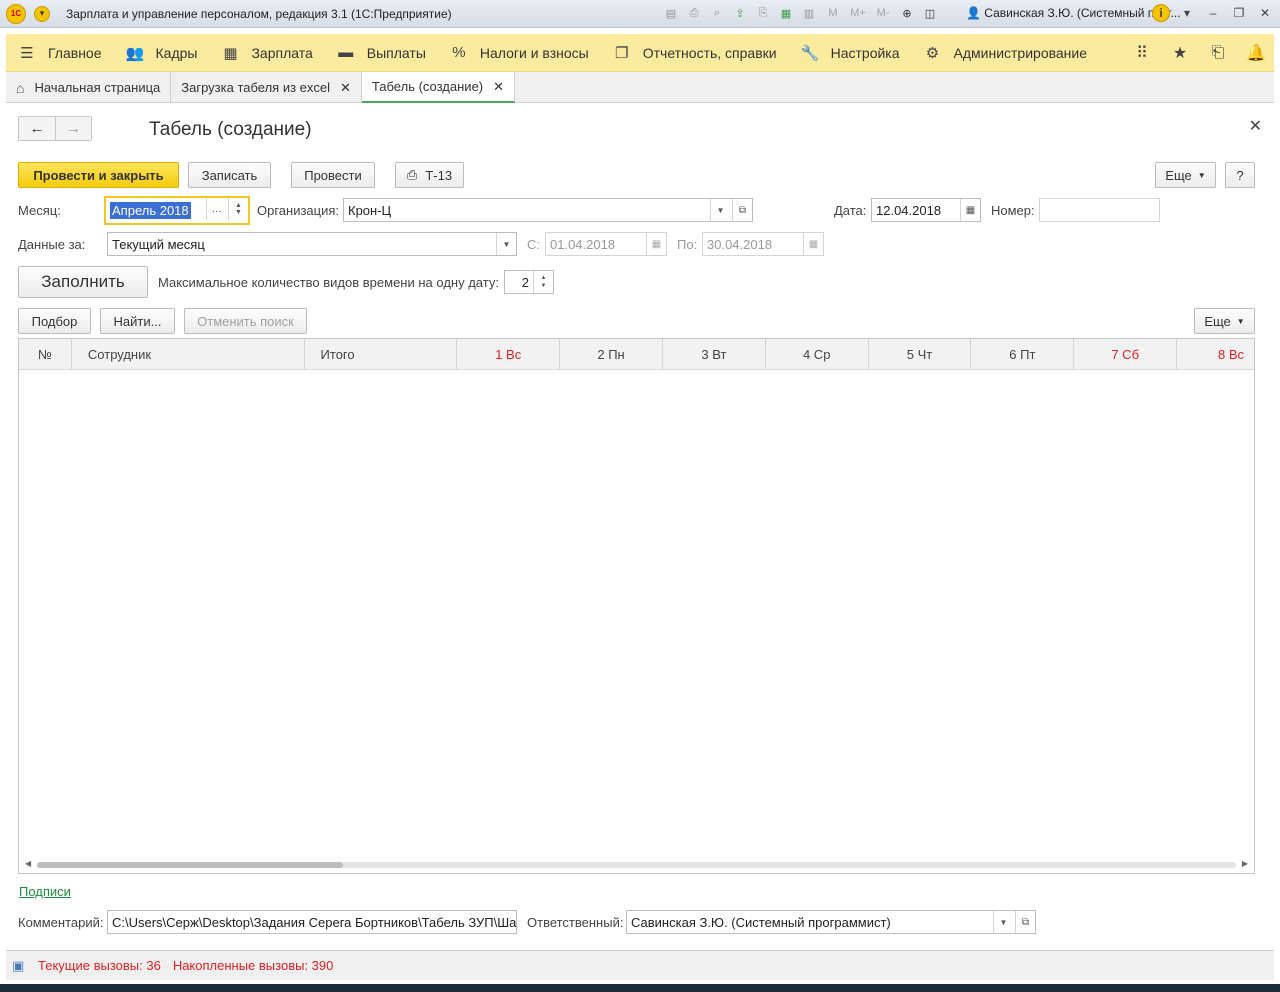 The image size is (1280, 992). I want to click on upload-icon: ⇪, so click(740, 13).